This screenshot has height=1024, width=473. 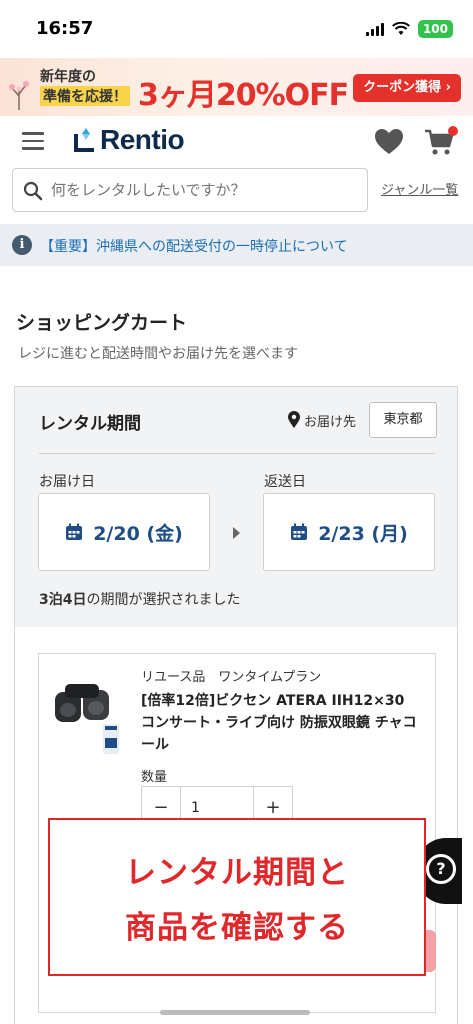 What do you see at coordinates (235, 1012) in the screenshot?
I see `home-indicator` at bounding box center [235, 1012].